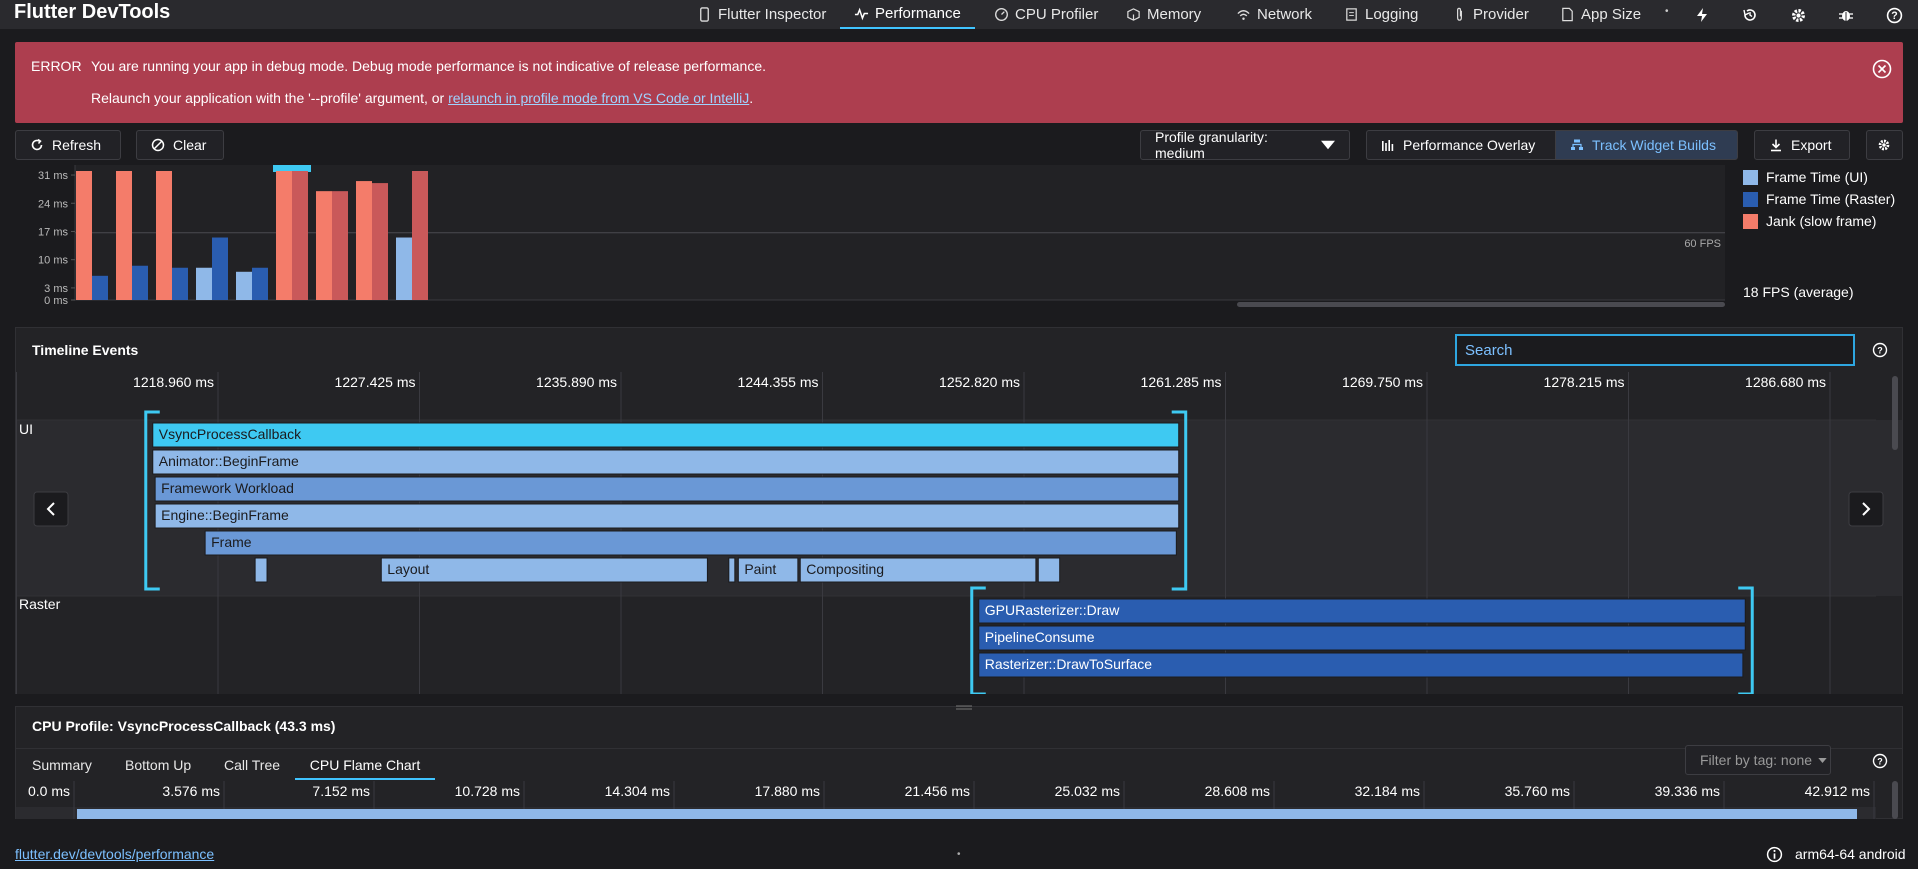 The image size is (1918, 869). I want to click on tab-cpu-profiler: CPU Profiler, so click(1046, 14).